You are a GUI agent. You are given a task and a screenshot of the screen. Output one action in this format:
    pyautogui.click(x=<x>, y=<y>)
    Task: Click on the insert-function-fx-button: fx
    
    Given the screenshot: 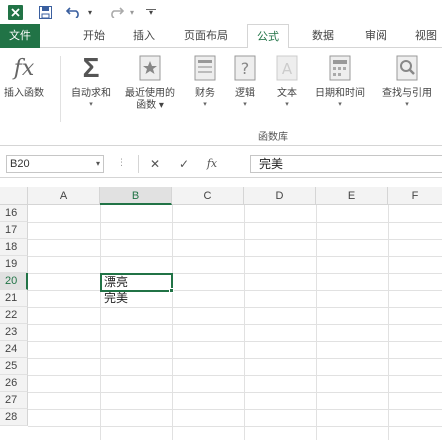 What is the action you would take?
    pyautogui.click(x=212, y=164)
    